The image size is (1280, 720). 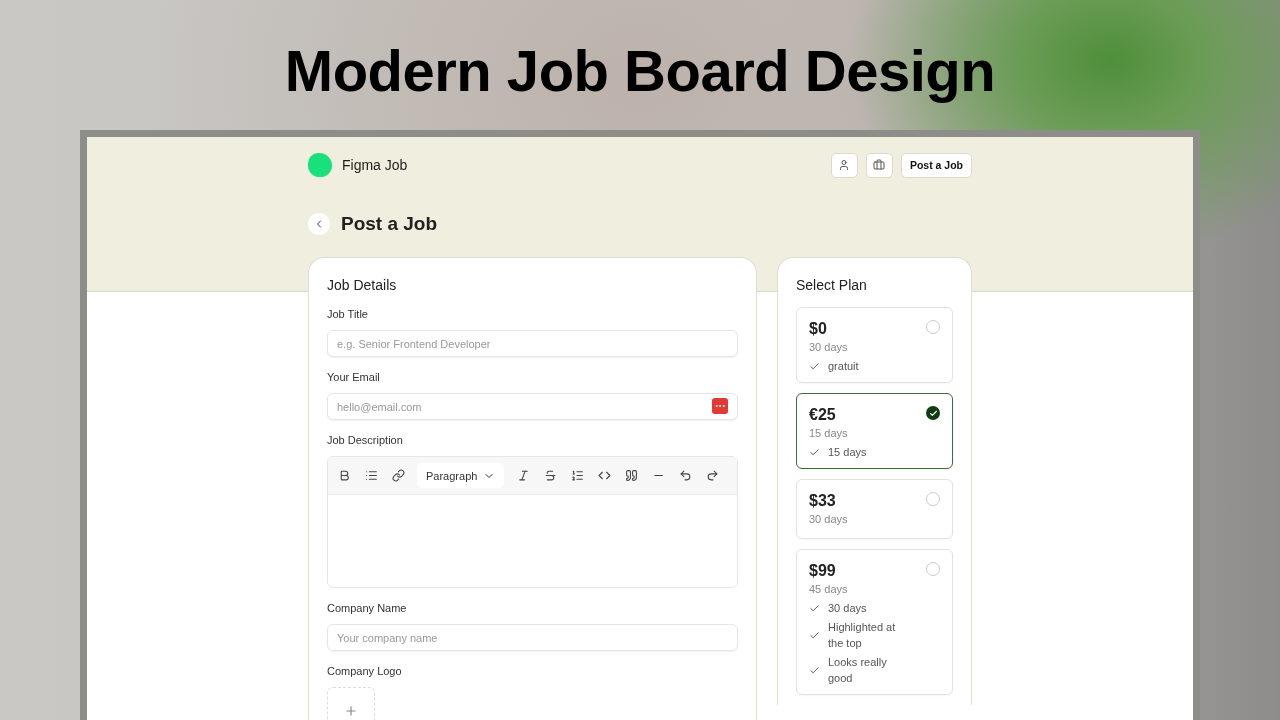 I want to click on user-button, so click(x=844, y=165).